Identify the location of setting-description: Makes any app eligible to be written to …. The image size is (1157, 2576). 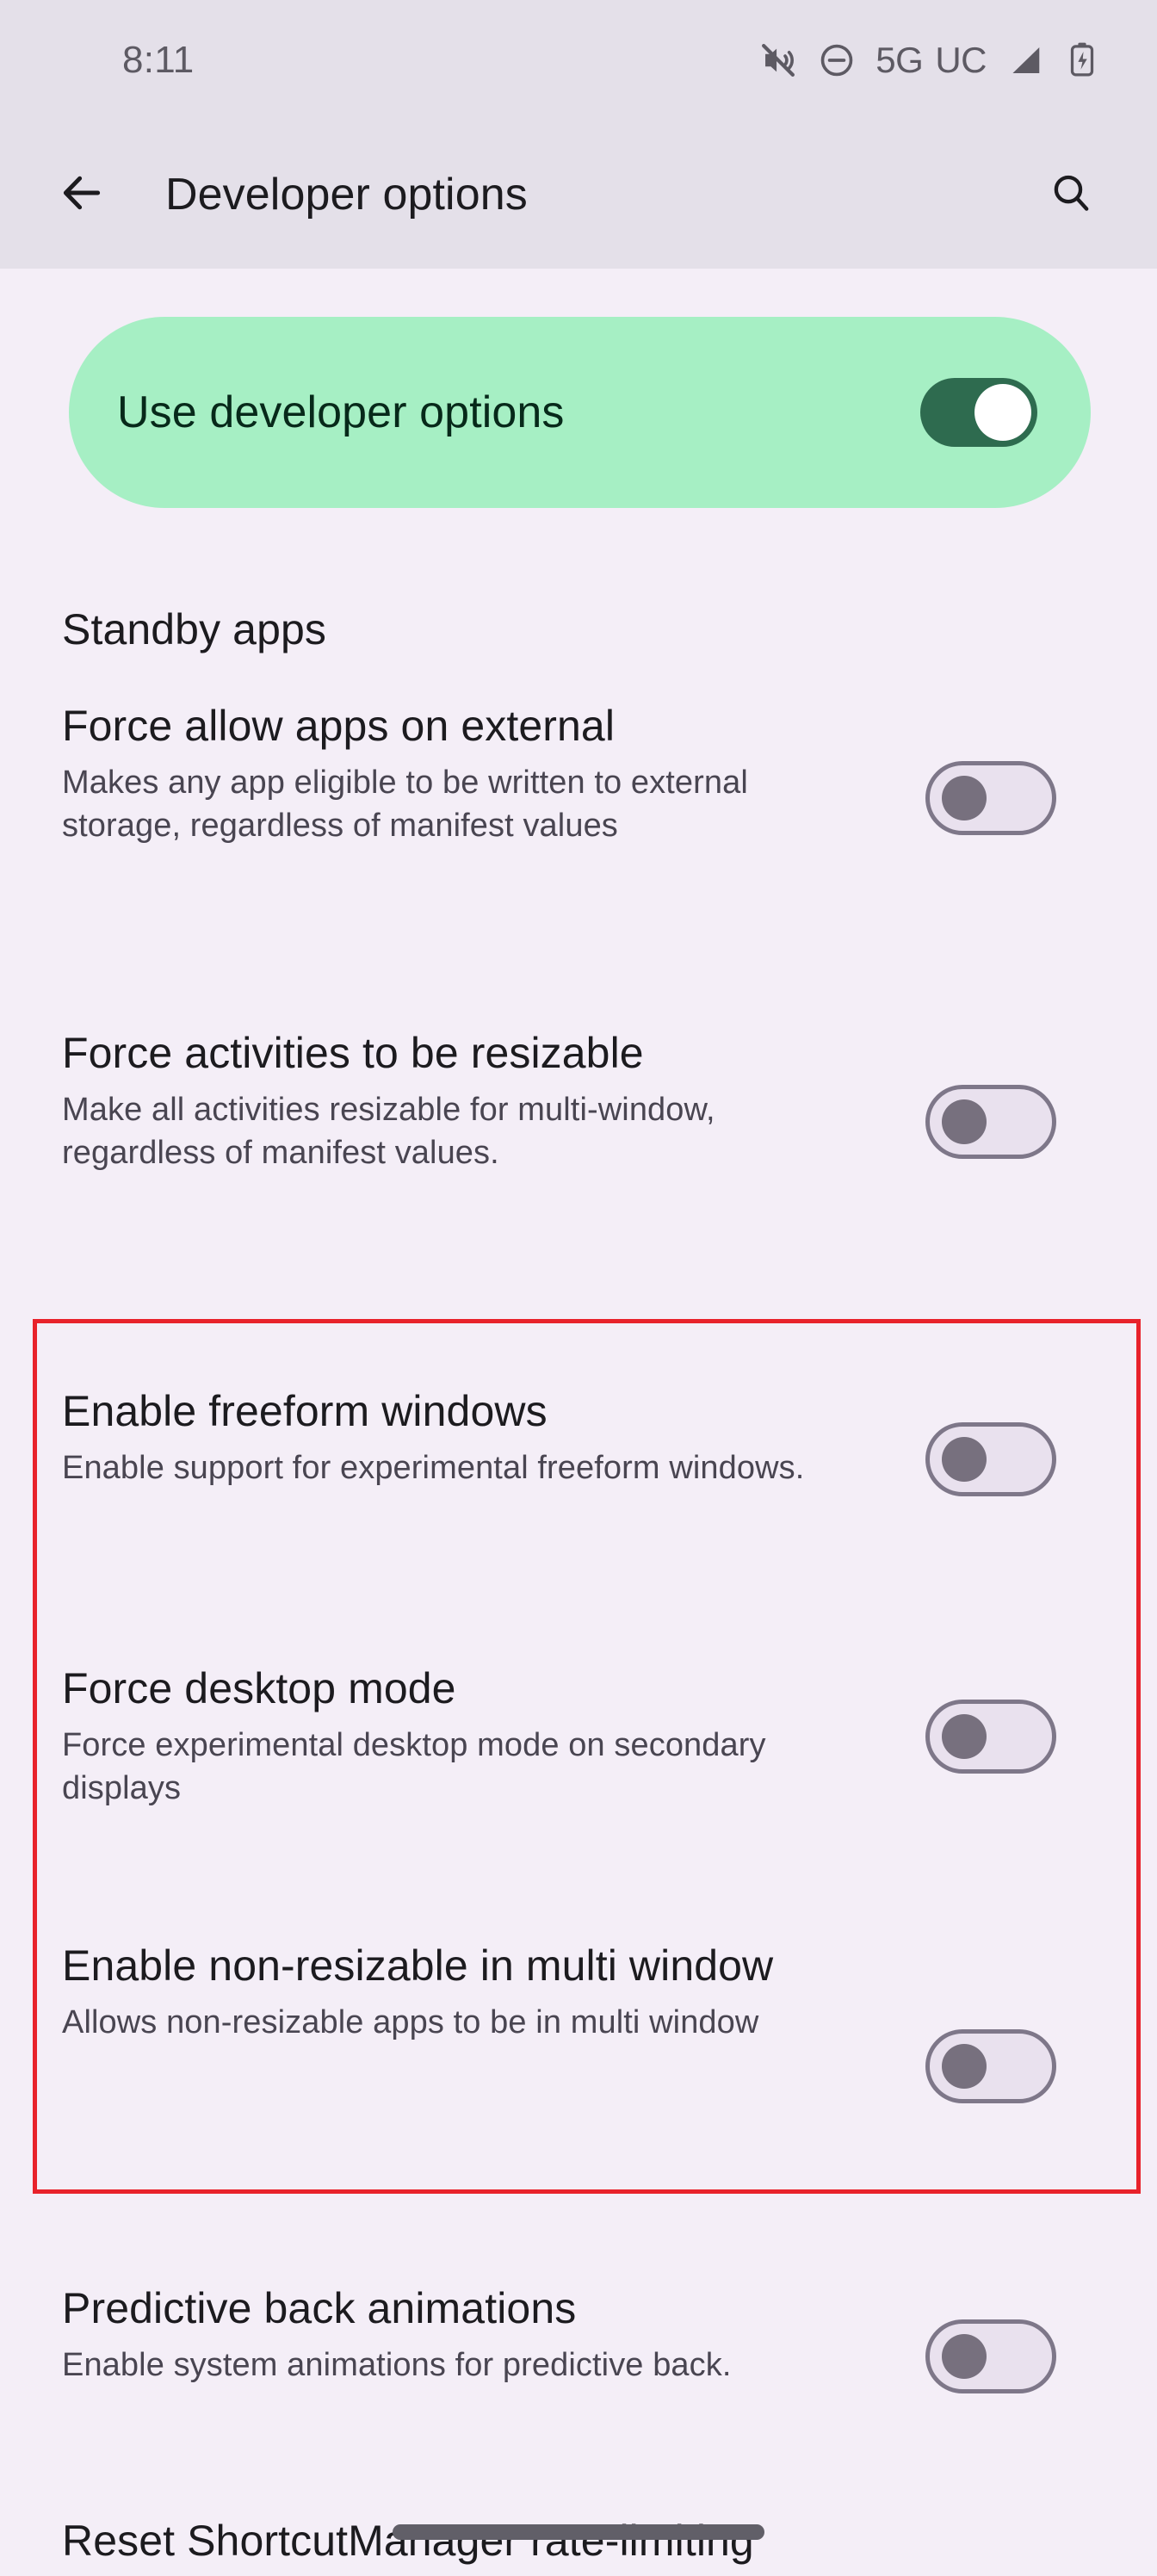
(405, 805).